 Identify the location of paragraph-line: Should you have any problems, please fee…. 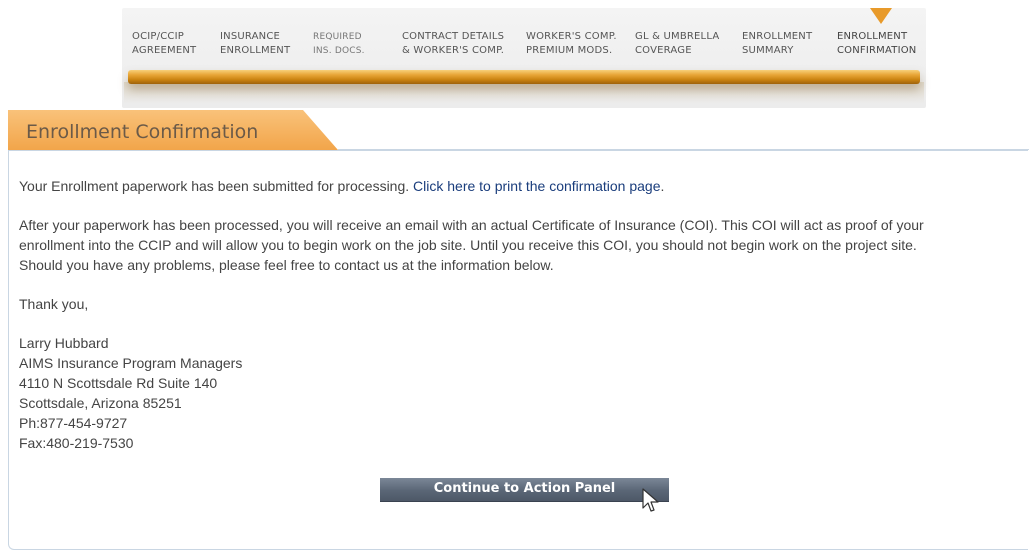
(286, 265).